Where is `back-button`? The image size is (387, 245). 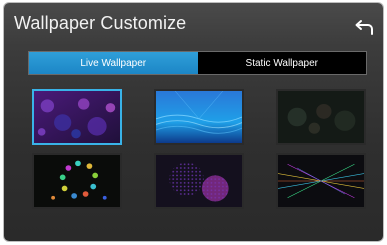
back-button is located at coordinates (365, 26).